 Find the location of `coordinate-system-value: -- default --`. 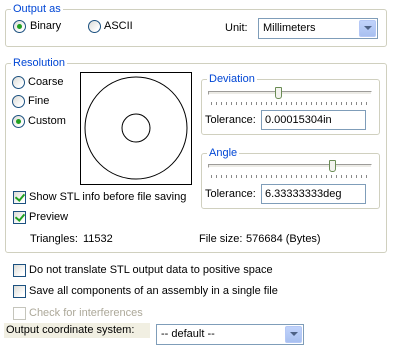

coordinate-system-value: -- default -- is located at coordinates (188, 334).